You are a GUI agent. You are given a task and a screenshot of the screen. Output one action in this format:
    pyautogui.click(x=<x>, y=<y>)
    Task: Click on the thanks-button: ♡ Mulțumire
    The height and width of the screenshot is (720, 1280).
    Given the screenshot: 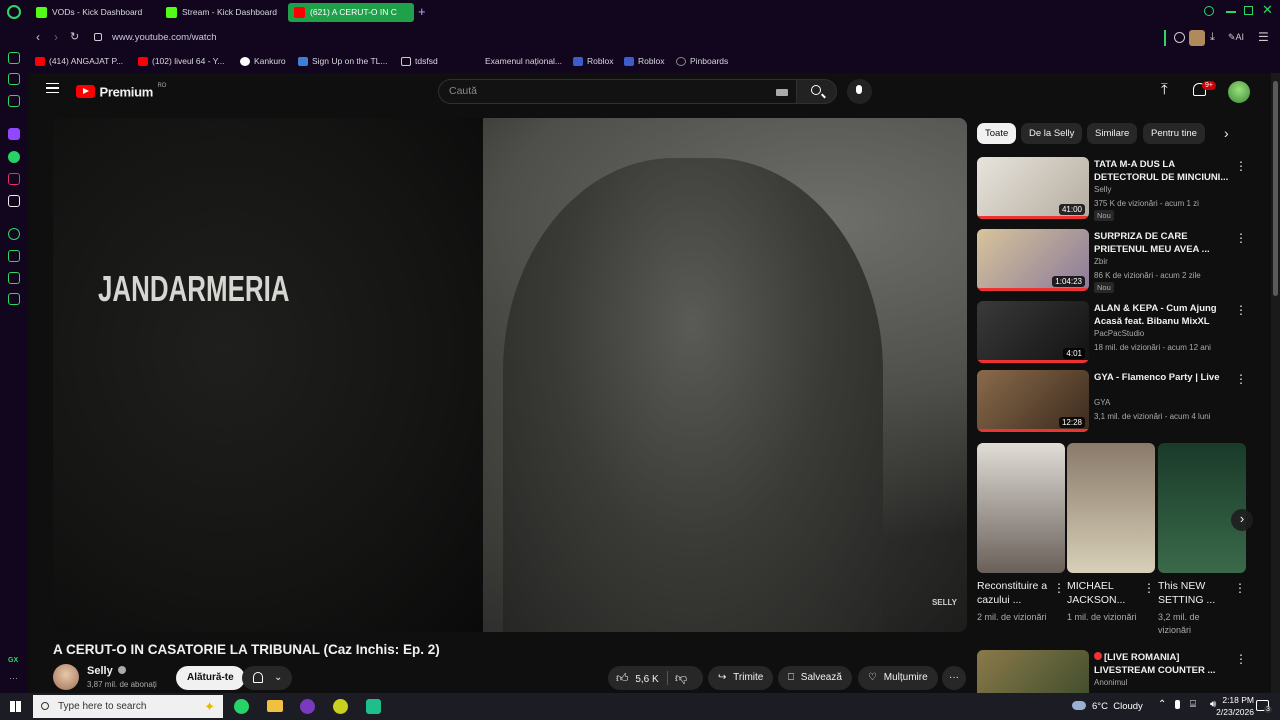 What is the action you would take?
    pyautogui.click(x=898, y=678)
    